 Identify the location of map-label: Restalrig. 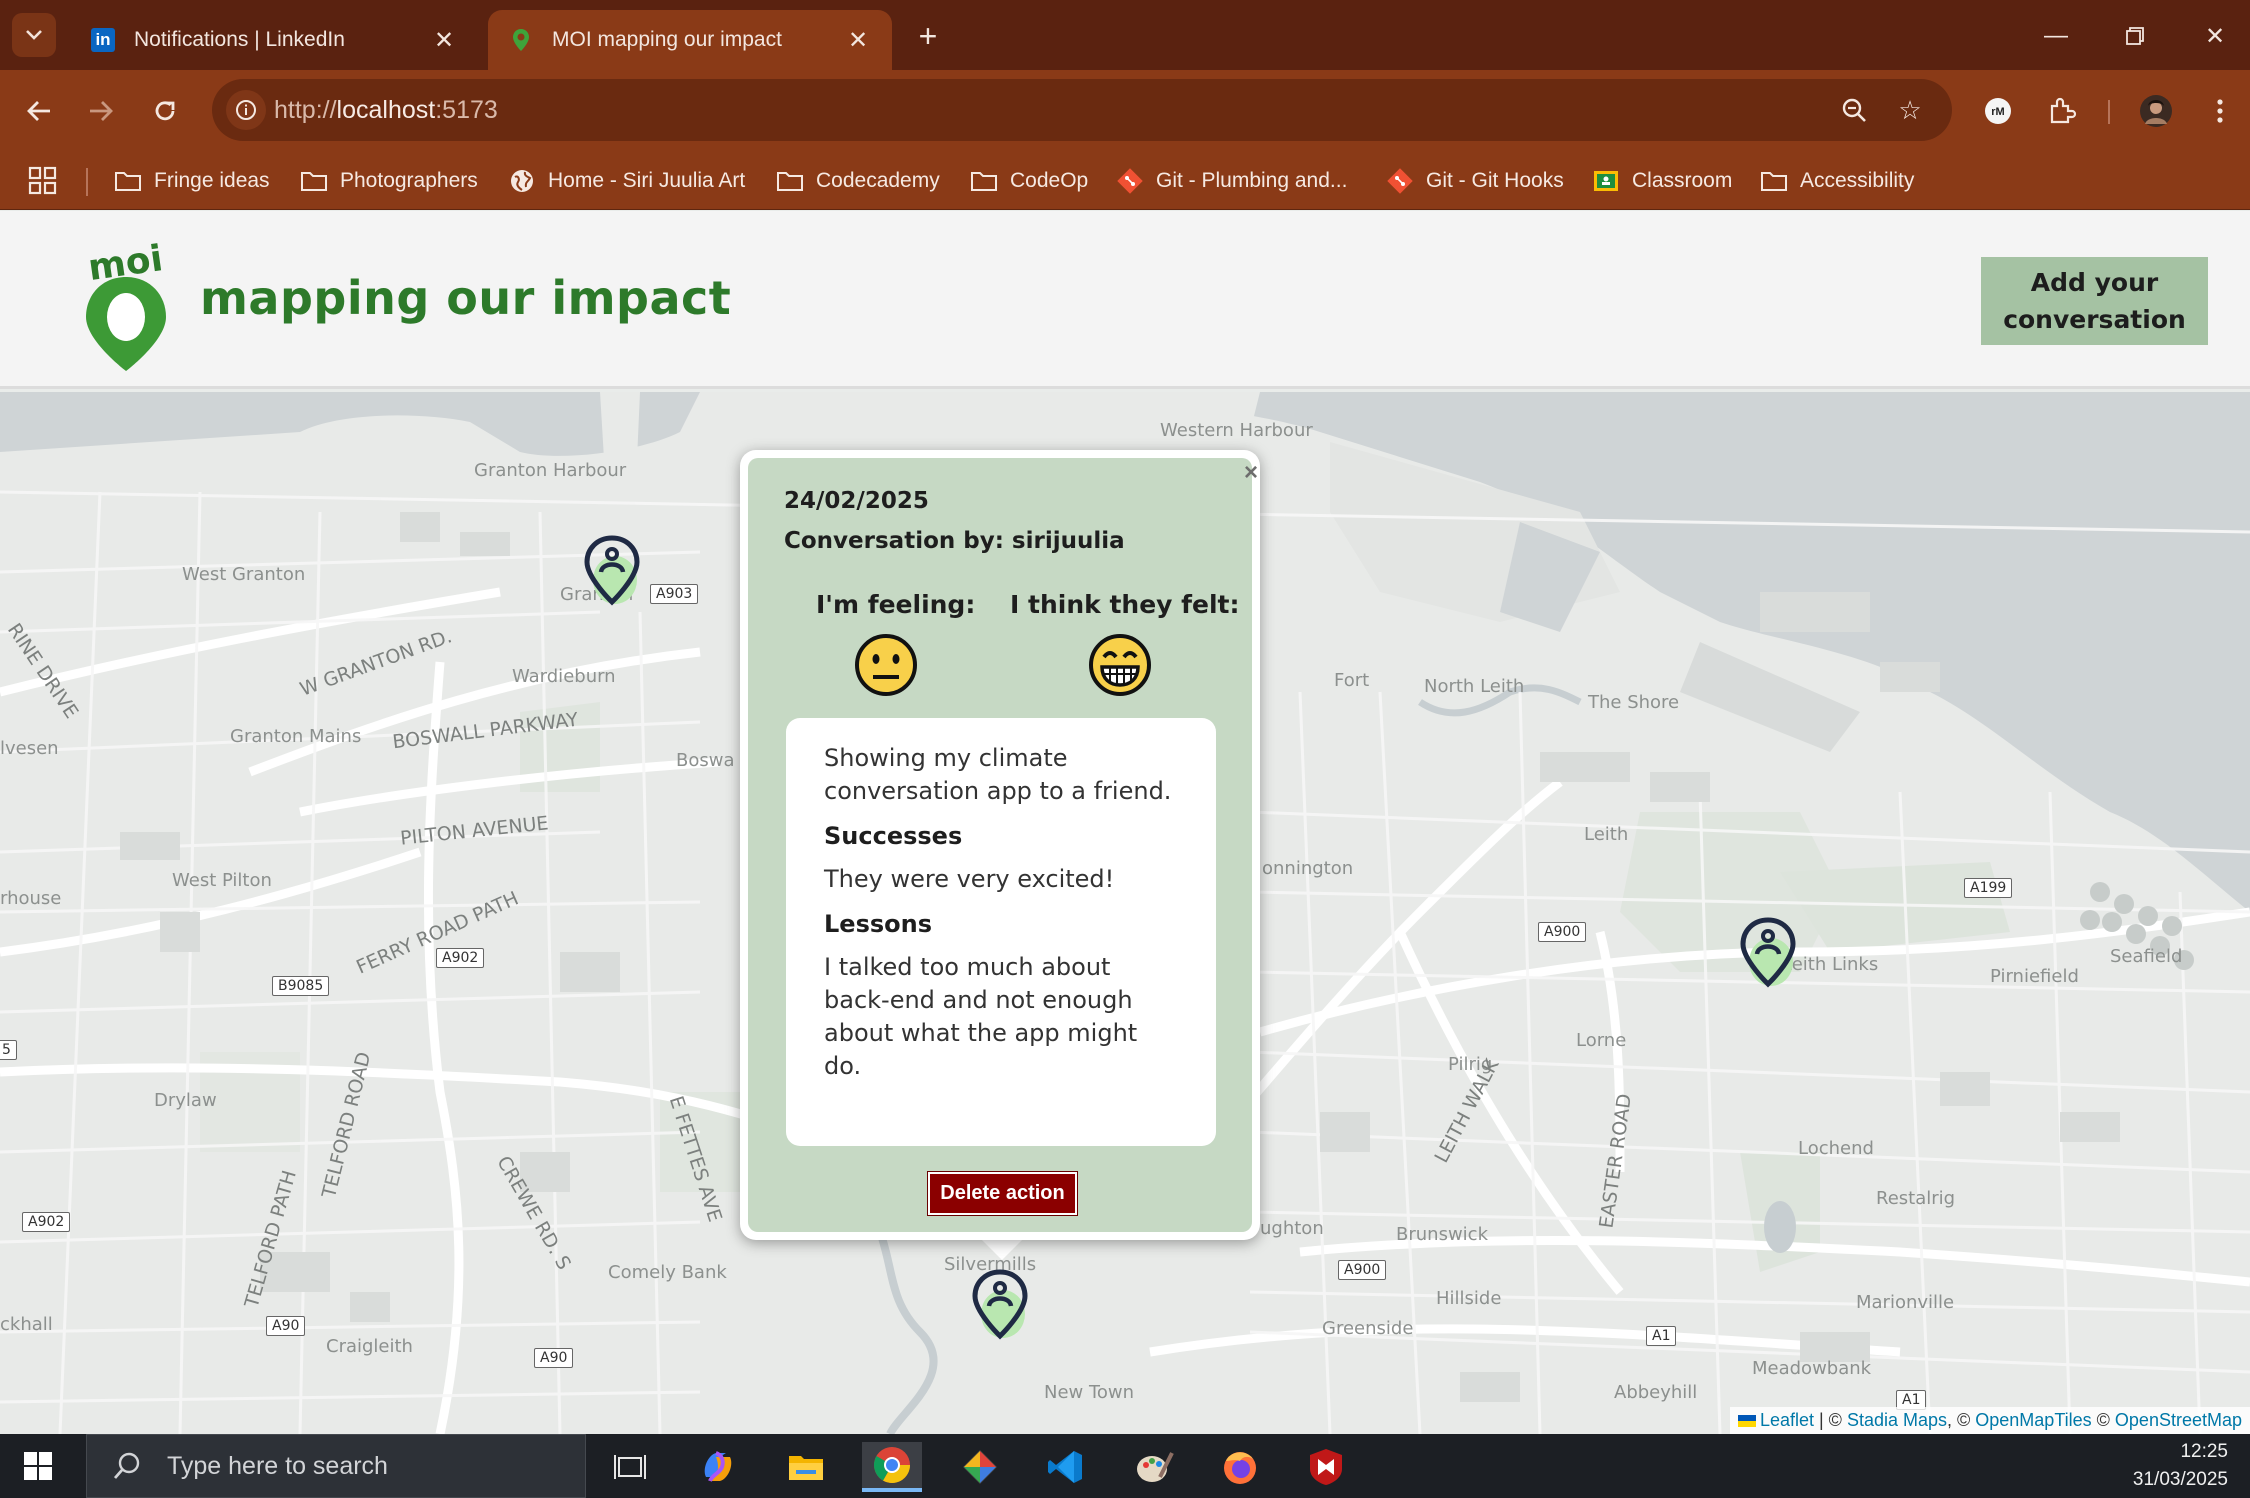
(1916, 1198).